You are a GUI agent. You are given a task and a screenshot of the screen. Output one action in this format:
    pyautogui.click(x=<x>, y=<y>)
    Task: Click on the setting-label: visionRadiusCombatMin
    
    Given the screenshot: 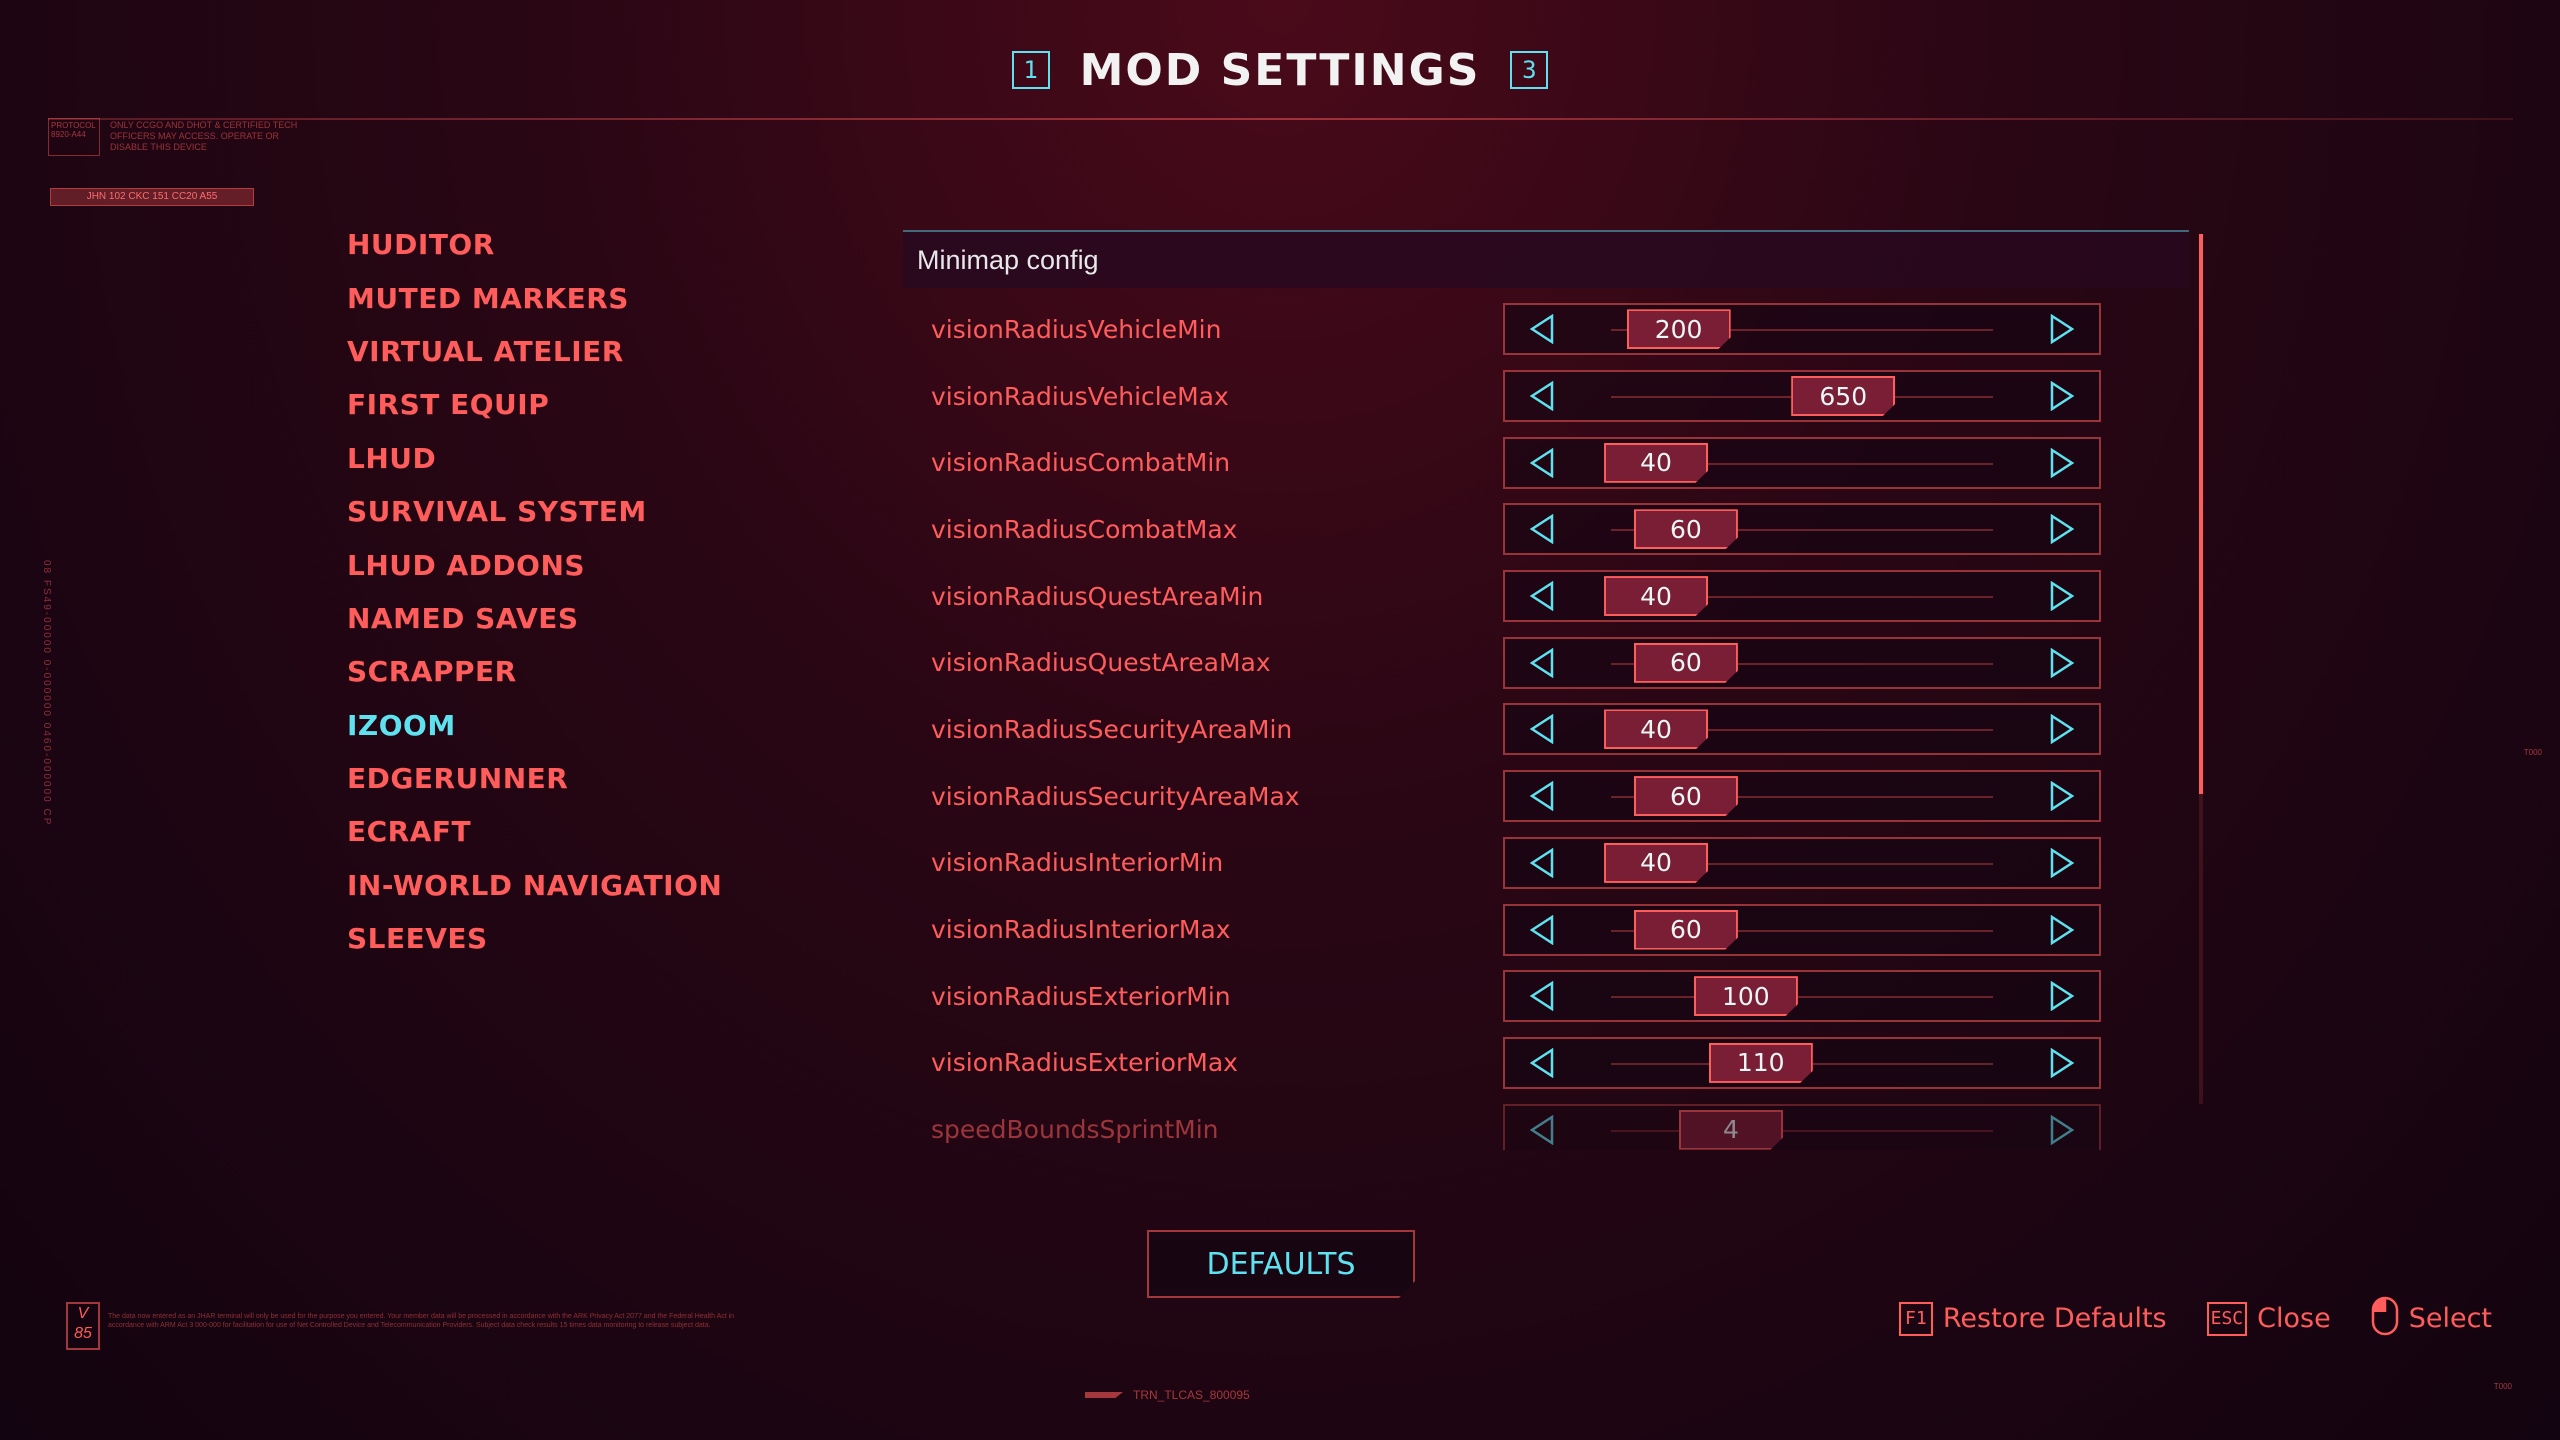 What is the action you would take?
    pyautogui.click(x=1081, y=463)
    